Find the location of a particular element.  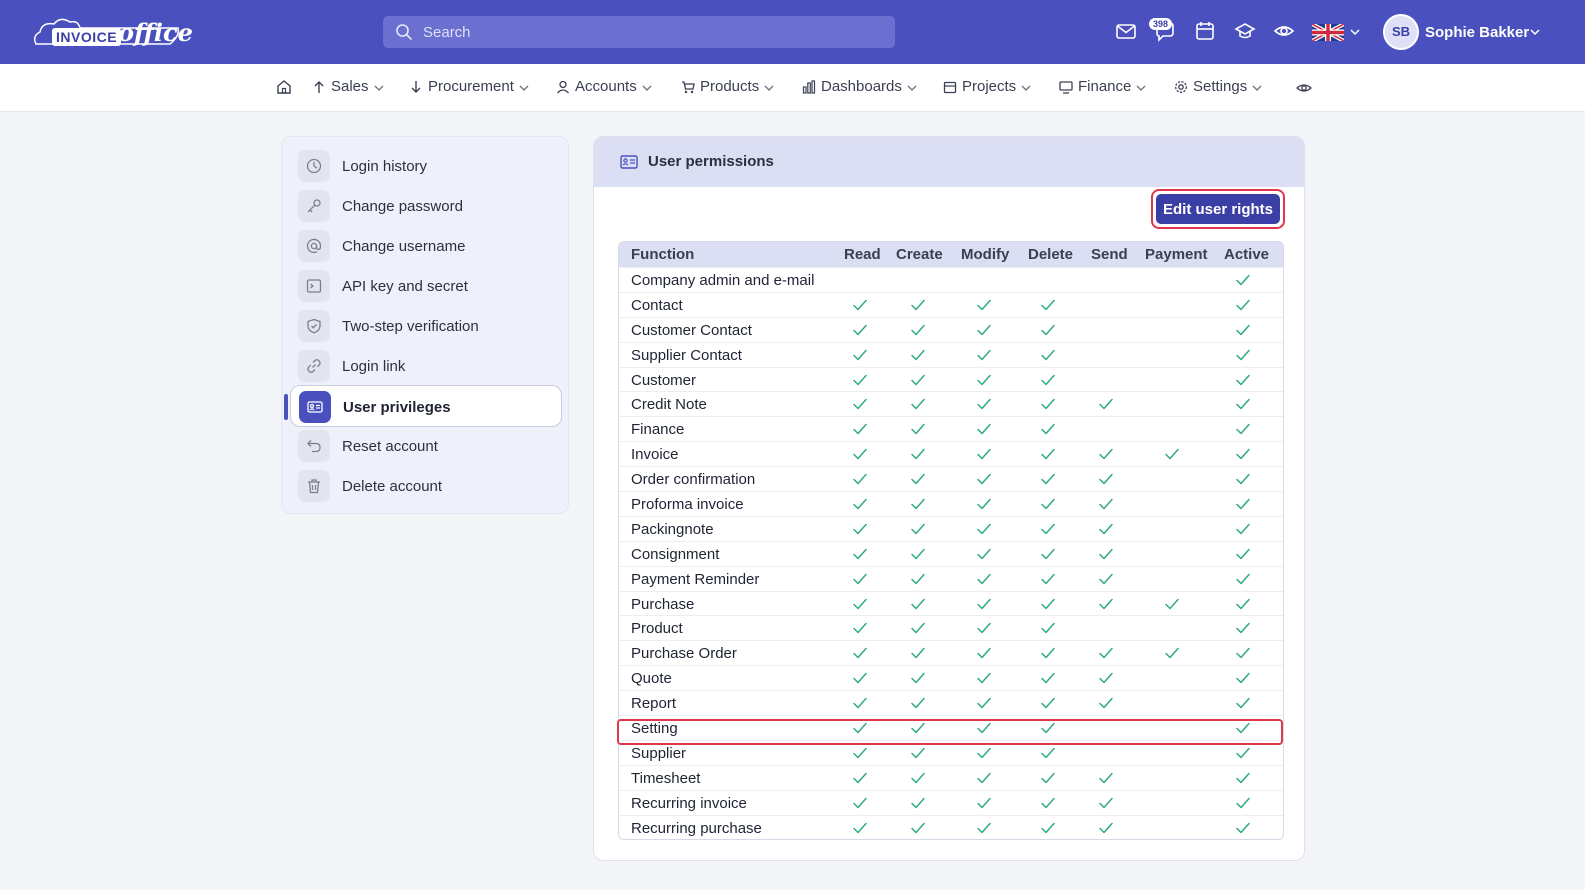

sidebar-item-api-key: API key and secret is located at coordinates (426, 286).